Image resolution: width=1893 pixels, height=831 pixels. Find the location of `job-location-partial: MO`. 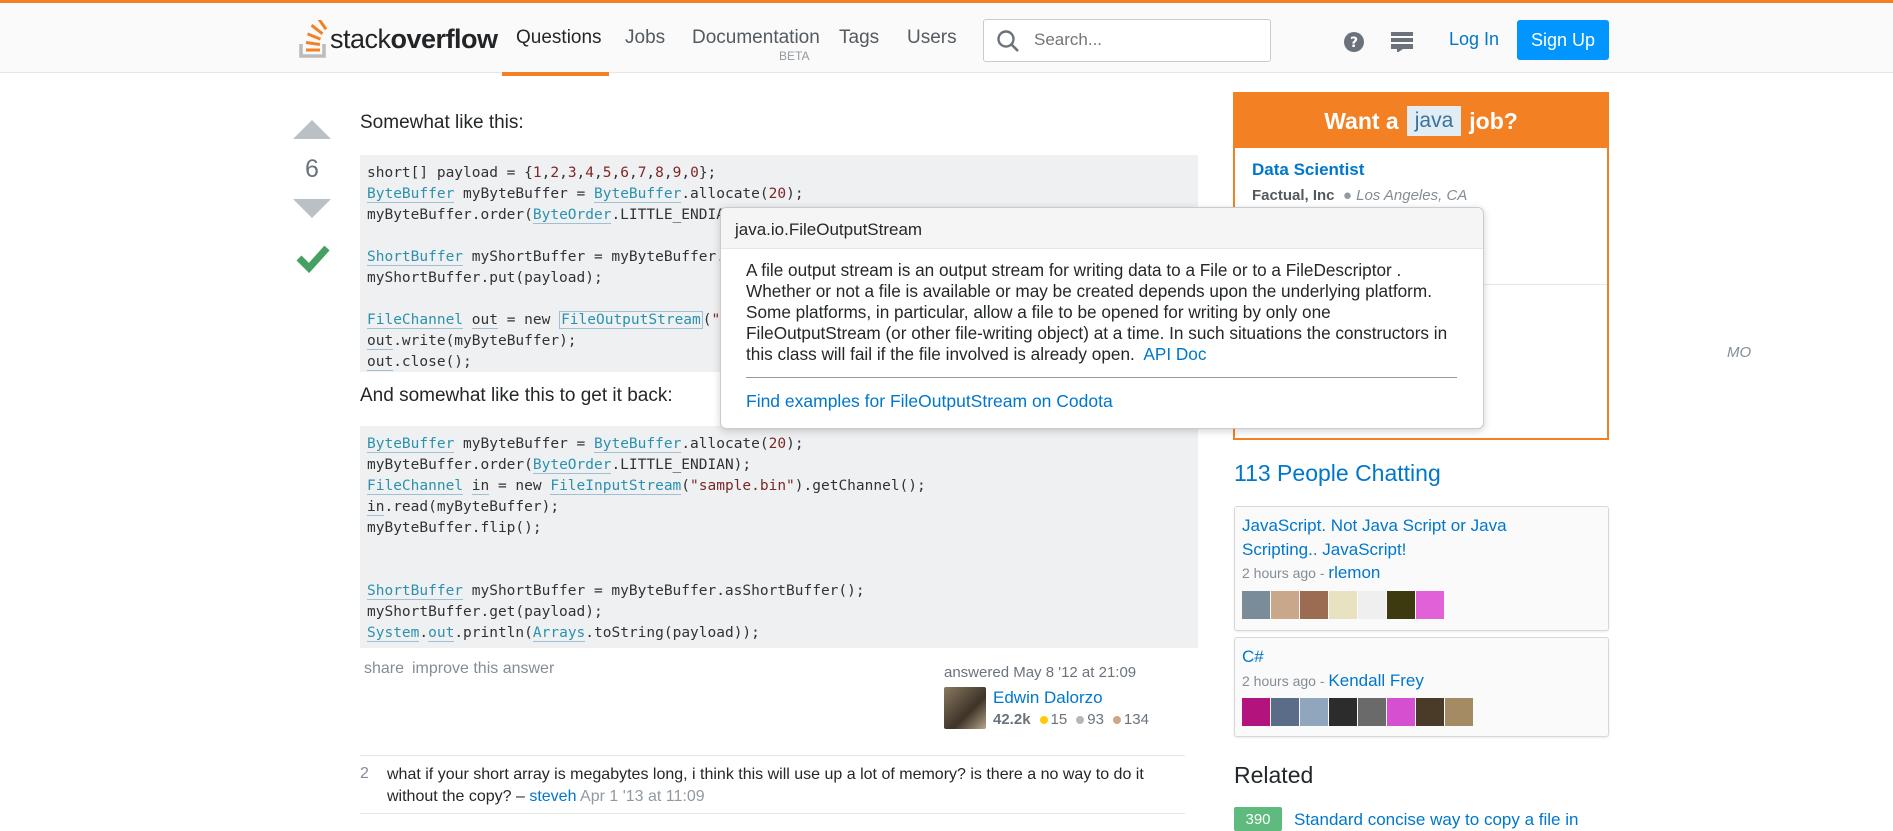

job-location-partial: MO is located at coordinates (1739, 352).